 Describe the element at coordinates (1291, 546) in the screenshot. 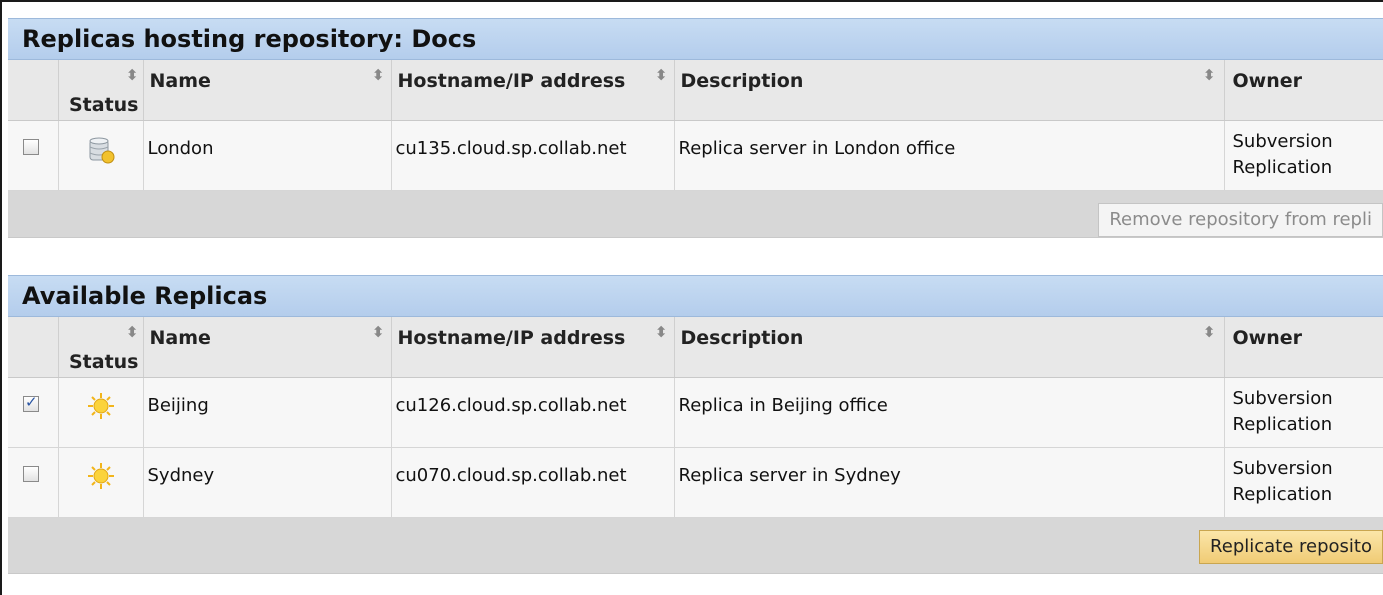

I see `replicate-repository-button: Replicate reposito` at that location.